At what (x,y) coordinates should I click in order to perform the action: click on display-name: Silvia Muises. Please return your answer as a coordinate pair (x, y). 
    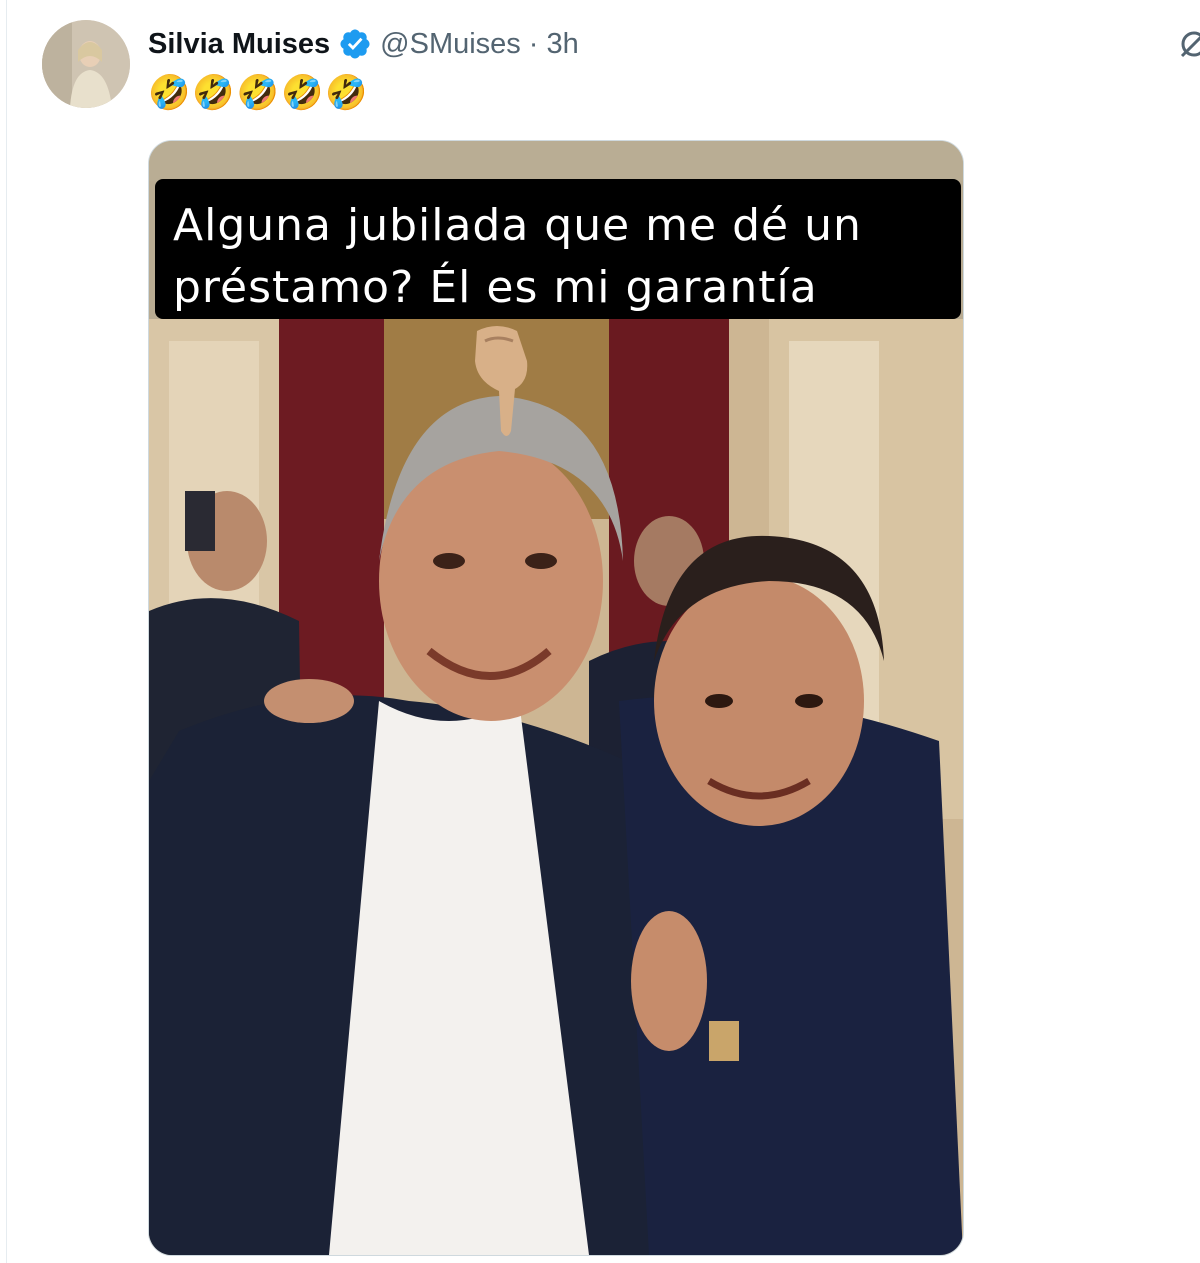
    Looking at the image, I should click on (239, 44).